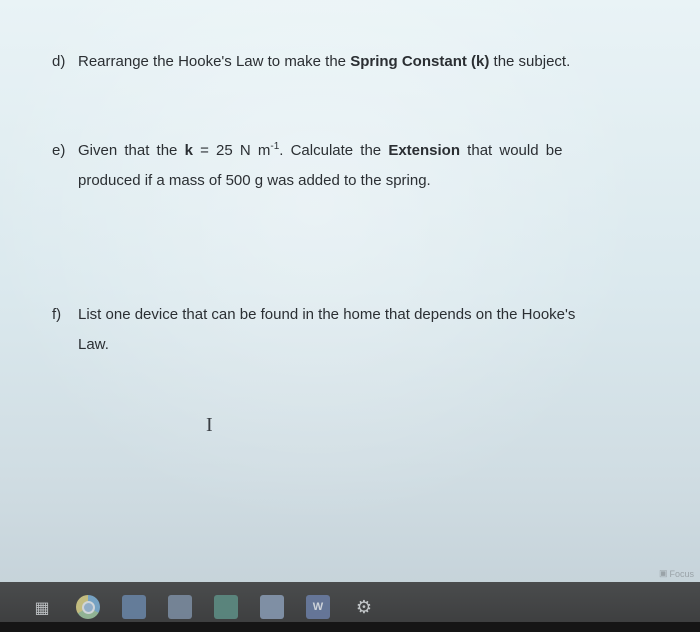 The height and width of the screenshot is (632, 700). What do you see at coordinates (681, 573) in the screenshot?
I see `focus-label: Focus` at bounding box center [681, 573].